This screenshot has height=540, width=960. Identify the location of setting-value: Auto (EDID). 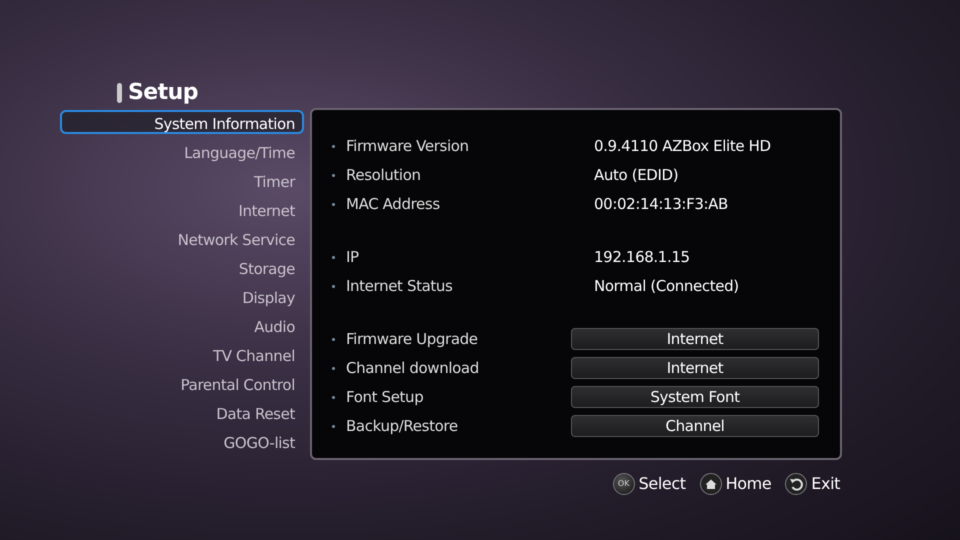
(636, 175).